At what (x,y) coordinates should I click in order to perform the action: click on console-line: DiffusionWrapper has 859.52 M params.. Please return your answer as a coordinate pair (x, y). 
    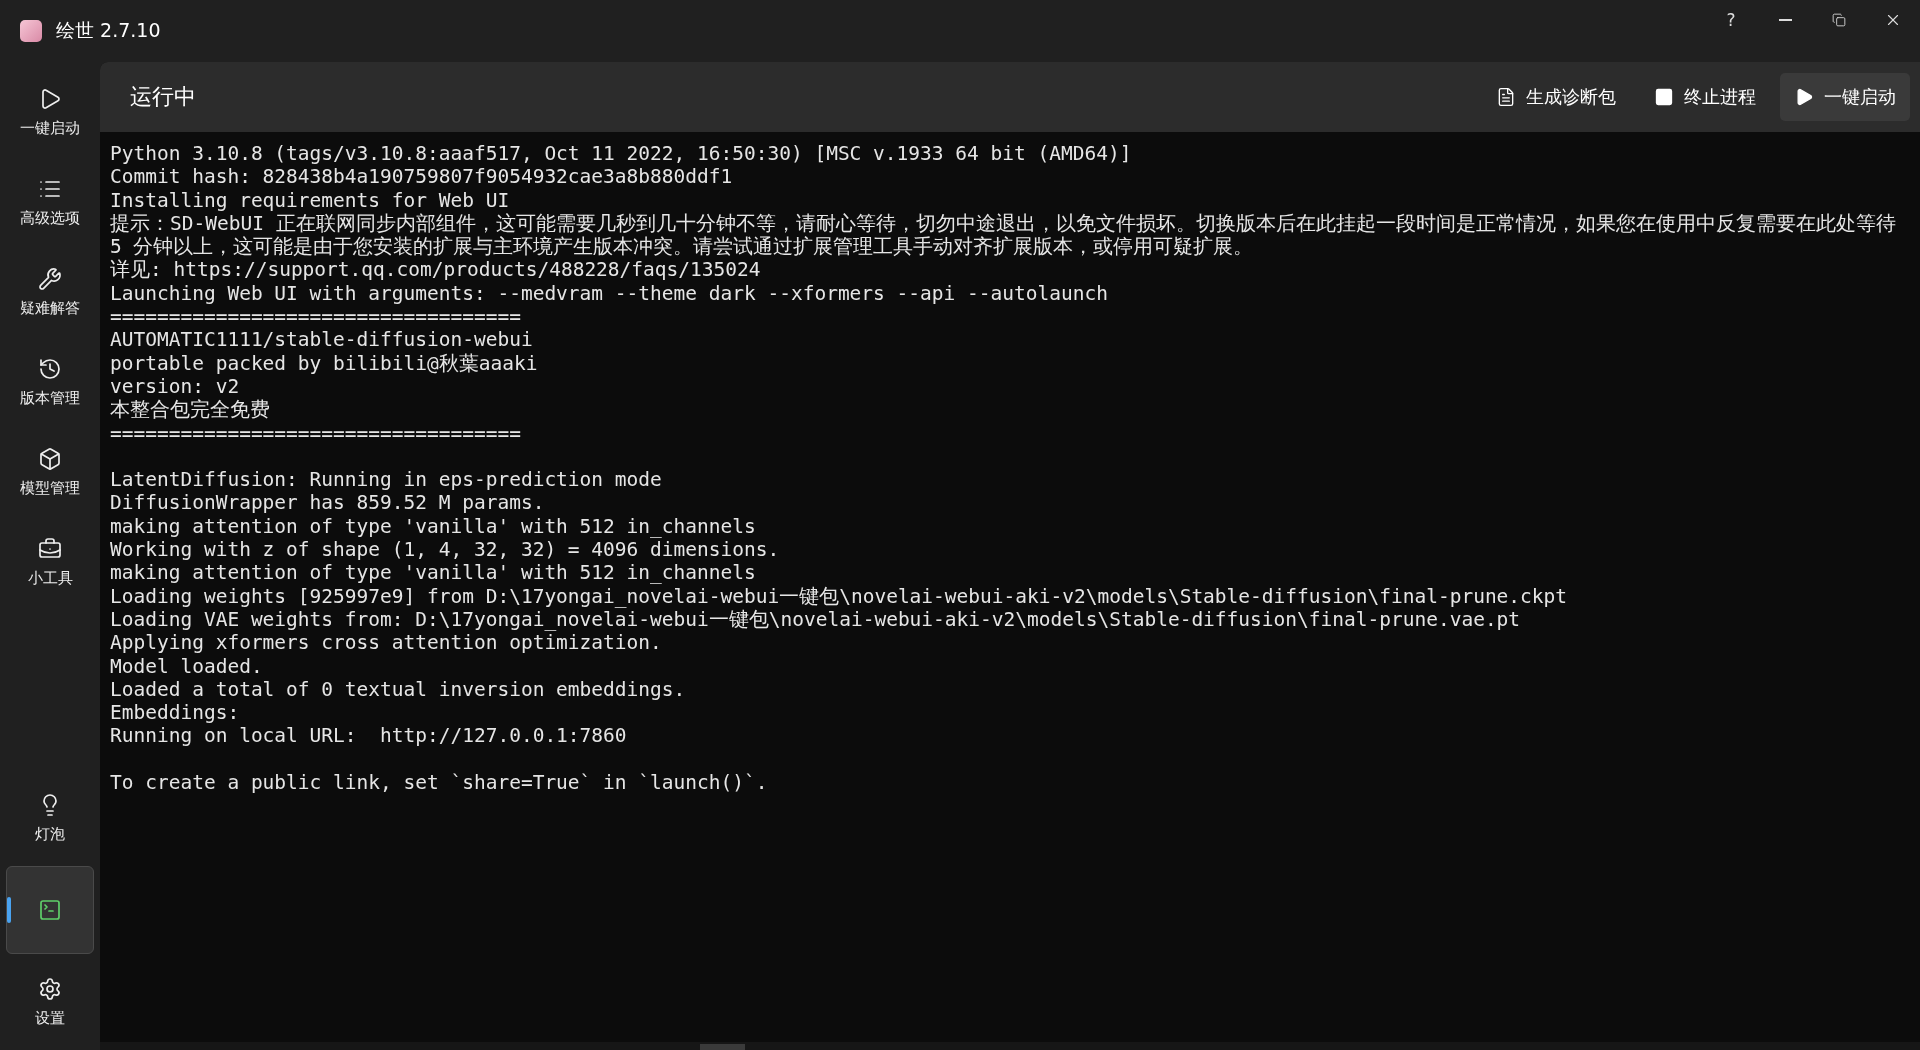
    Looking at the image, I should click on (328, 503).